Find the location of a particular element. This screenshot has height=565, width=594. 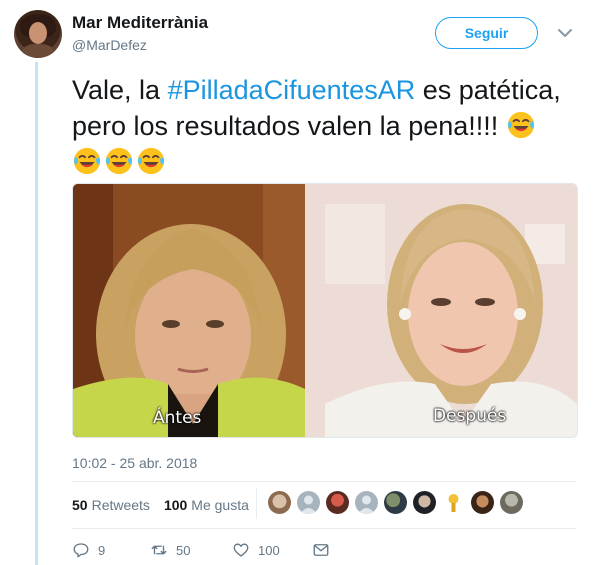

heart-icon is located at coordinates (241, 550).